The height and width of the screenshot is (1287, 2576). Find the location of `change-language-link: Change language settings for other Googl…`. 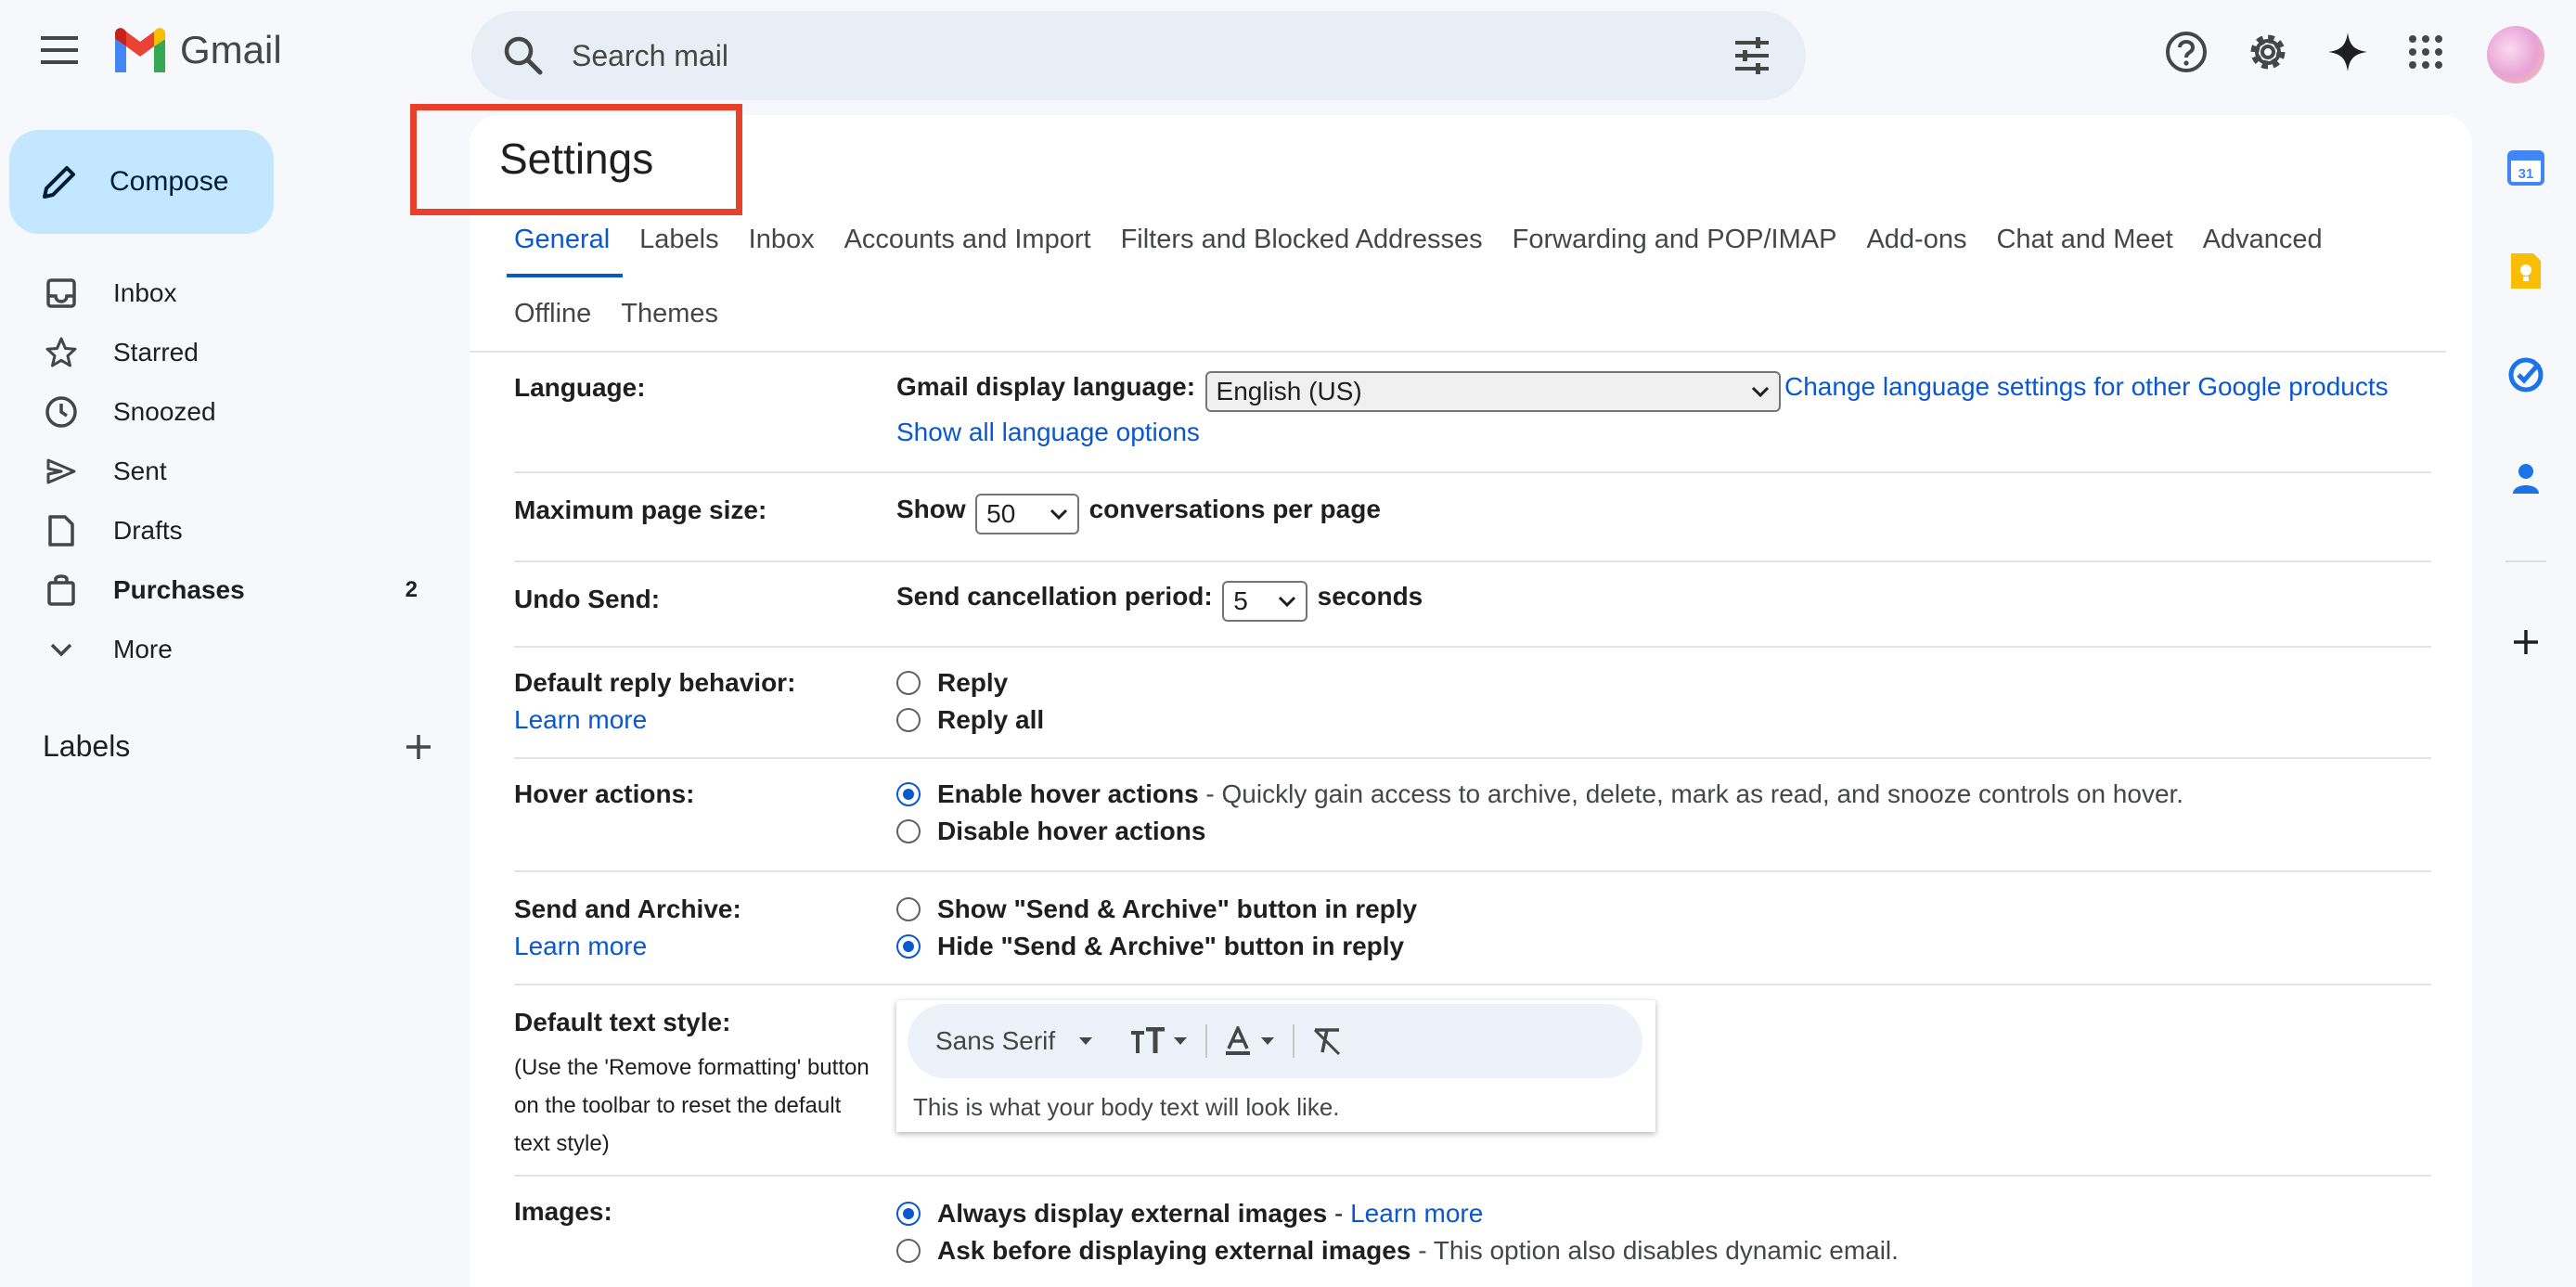

change-language-link: Change language settings for other Googl… is located at coordinates (2086, 387).